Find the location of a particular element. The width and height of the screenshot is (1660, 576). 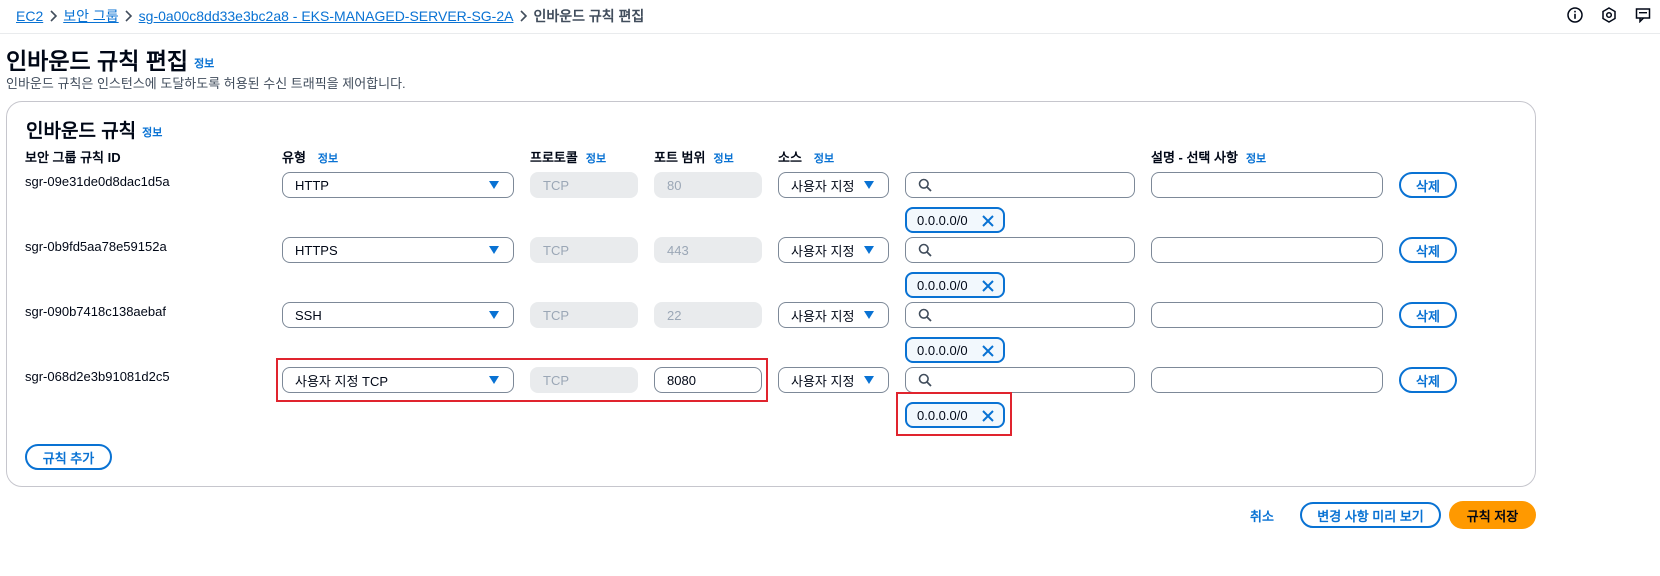

port-range-input: 22 is located at coordinates (708, 315).